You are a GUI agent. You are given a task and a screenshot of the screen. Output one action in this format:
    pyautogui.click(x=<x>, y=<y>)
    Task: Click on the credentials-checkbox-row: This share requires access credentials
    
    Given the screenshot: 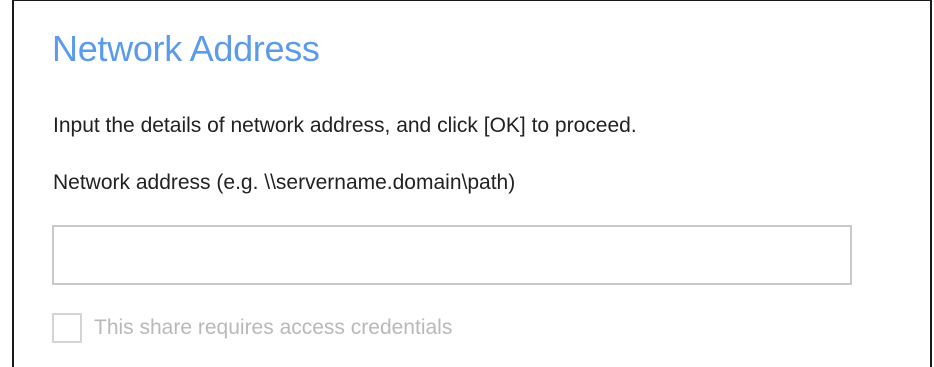 What is the action you would take?
    pyautogui.click(x=252, y=328)
    